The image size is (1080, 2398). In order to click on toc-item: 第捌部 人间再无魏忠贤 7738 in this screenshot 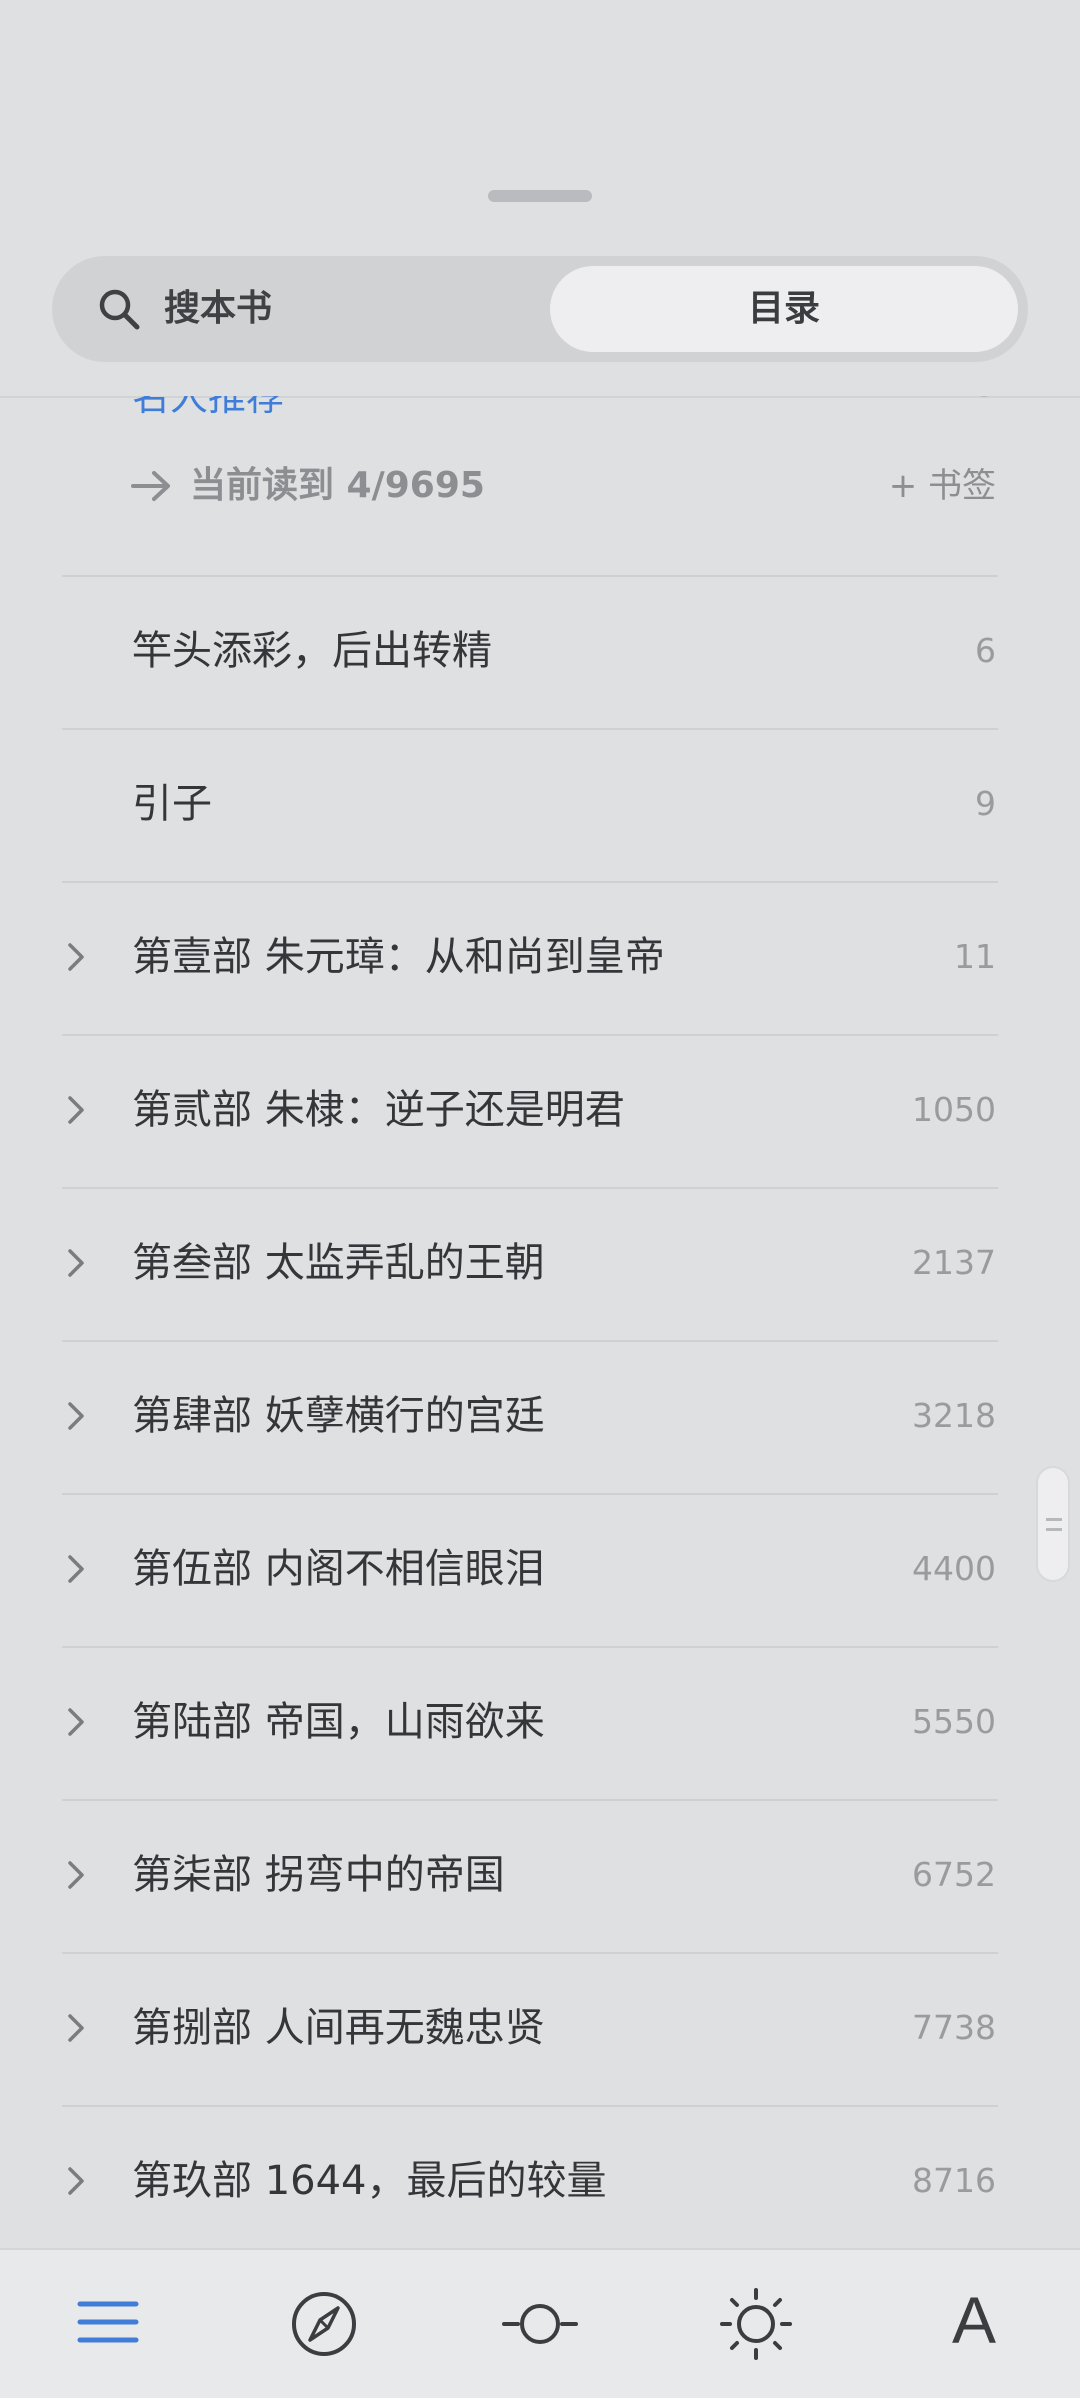, I will do `click(540, 2028)`.